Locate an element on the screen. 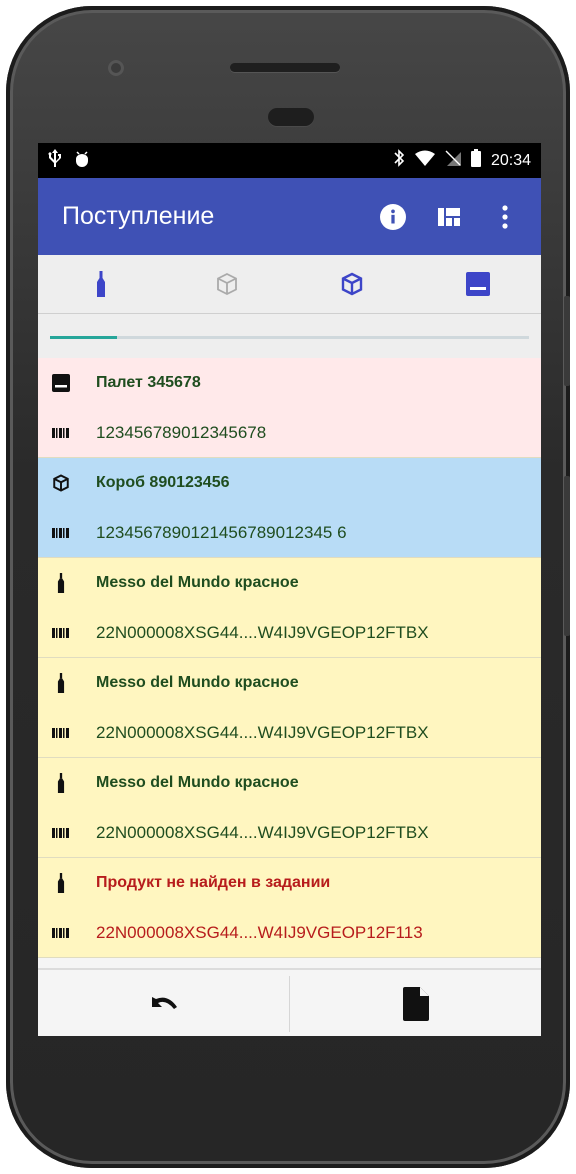 This screenshot has width=576, height=1174. filter-tabs is located at coordinates (289, 284).